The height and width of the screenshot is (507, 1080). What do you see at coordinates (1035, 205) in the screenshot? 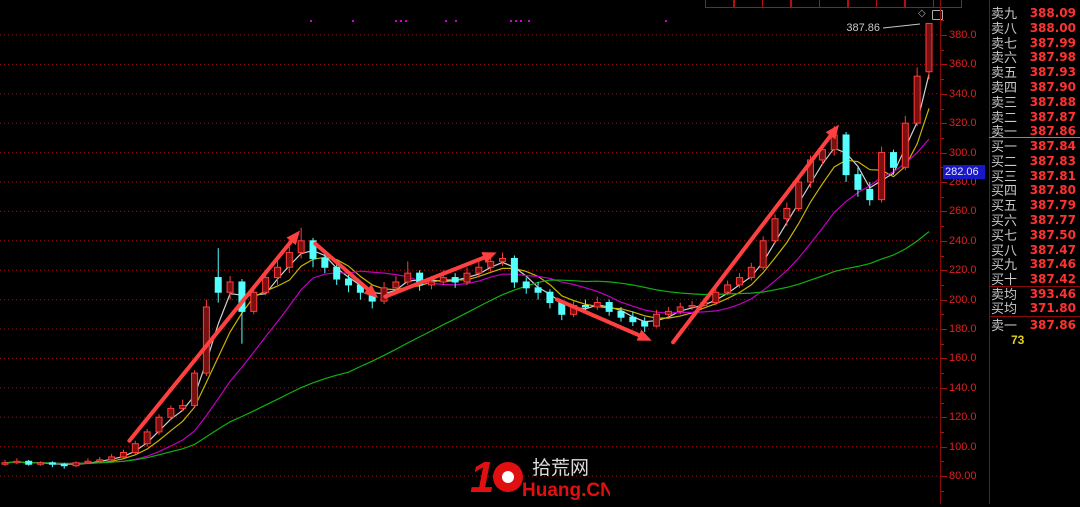
I see `bid-row: 买五 387.79` at bounding box center [1035, 205].